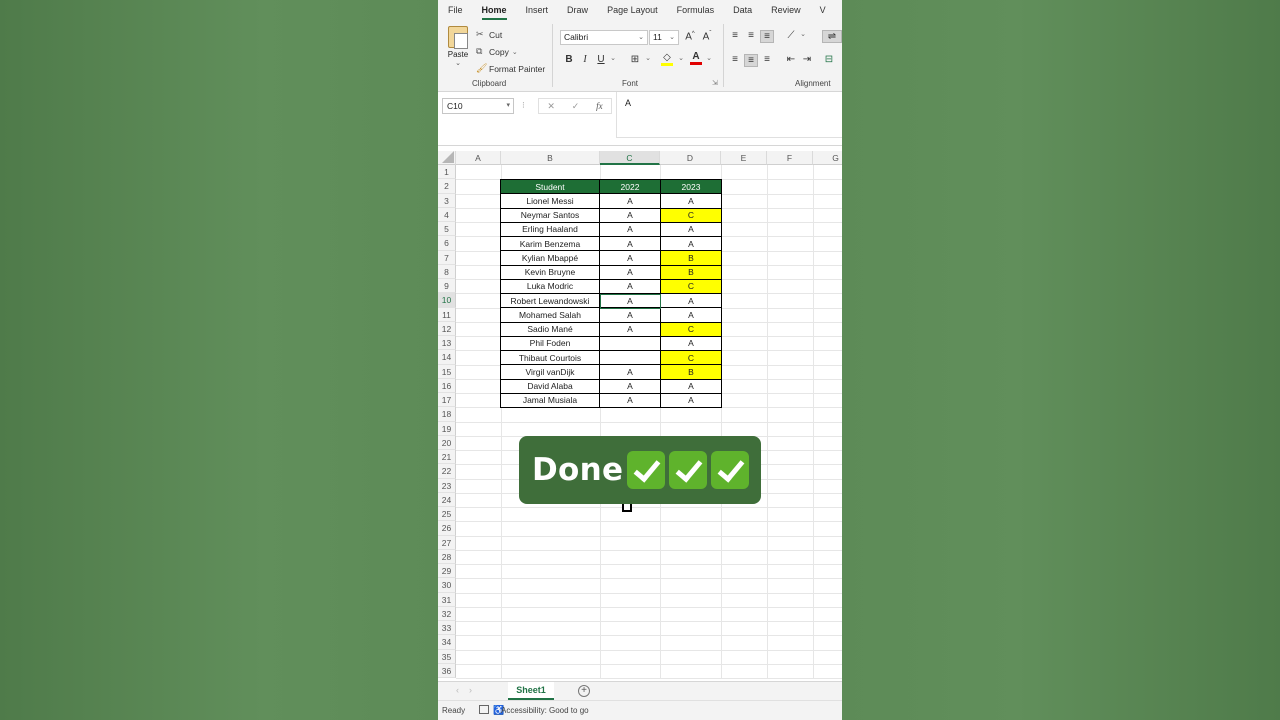 The width and height of the screenshot is (1280, 720). Describe the element at coordinates (447, 670) in the screenshot. I see `row-header: 36` at that location.